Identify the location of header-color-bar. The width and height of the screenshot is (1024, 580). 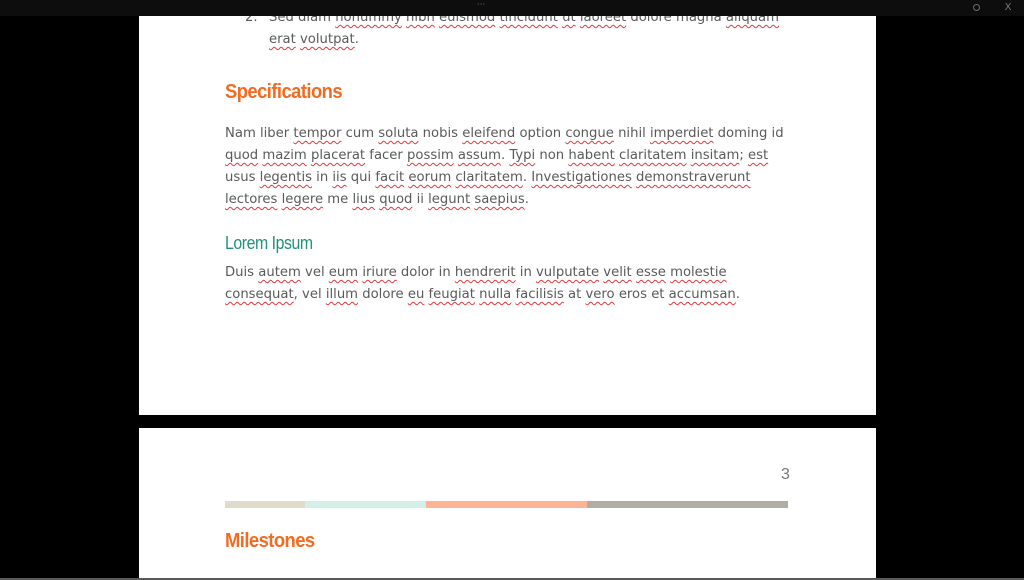
(506, 504).